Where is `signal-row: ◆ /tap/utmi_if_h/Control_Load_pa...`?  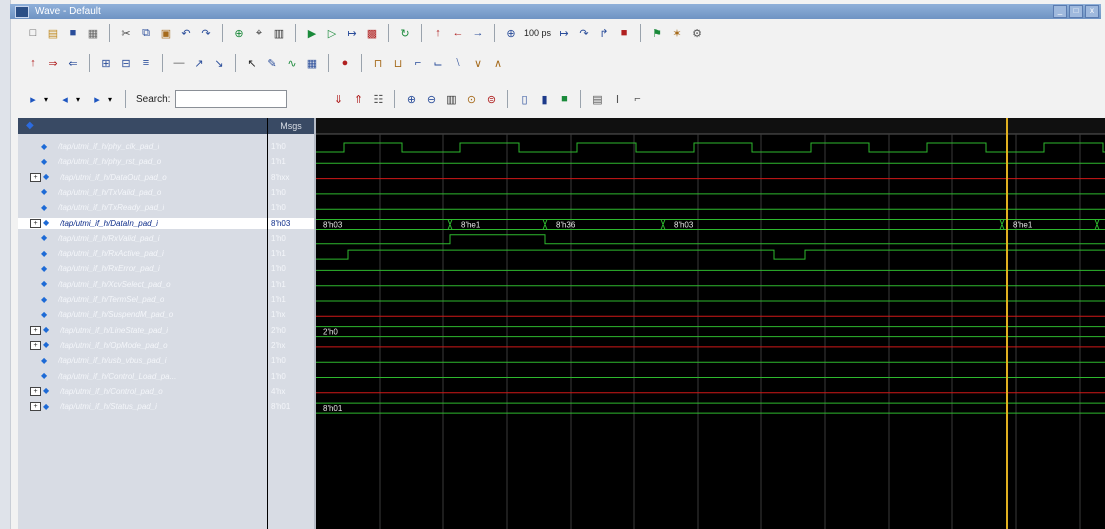 signal-row: ◆ /tap/utmi_if_h/Control_Load_pa... is located at coordinates (142, 376).